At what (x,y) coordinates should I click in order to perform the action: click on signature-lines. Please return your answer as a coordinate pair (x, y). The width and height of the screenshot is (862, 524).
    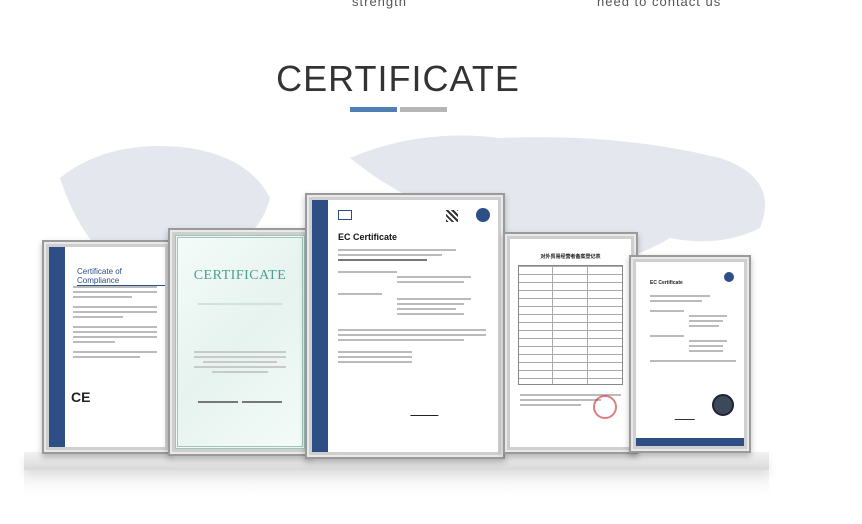
    Looking at the image, I should click on (240, 402).